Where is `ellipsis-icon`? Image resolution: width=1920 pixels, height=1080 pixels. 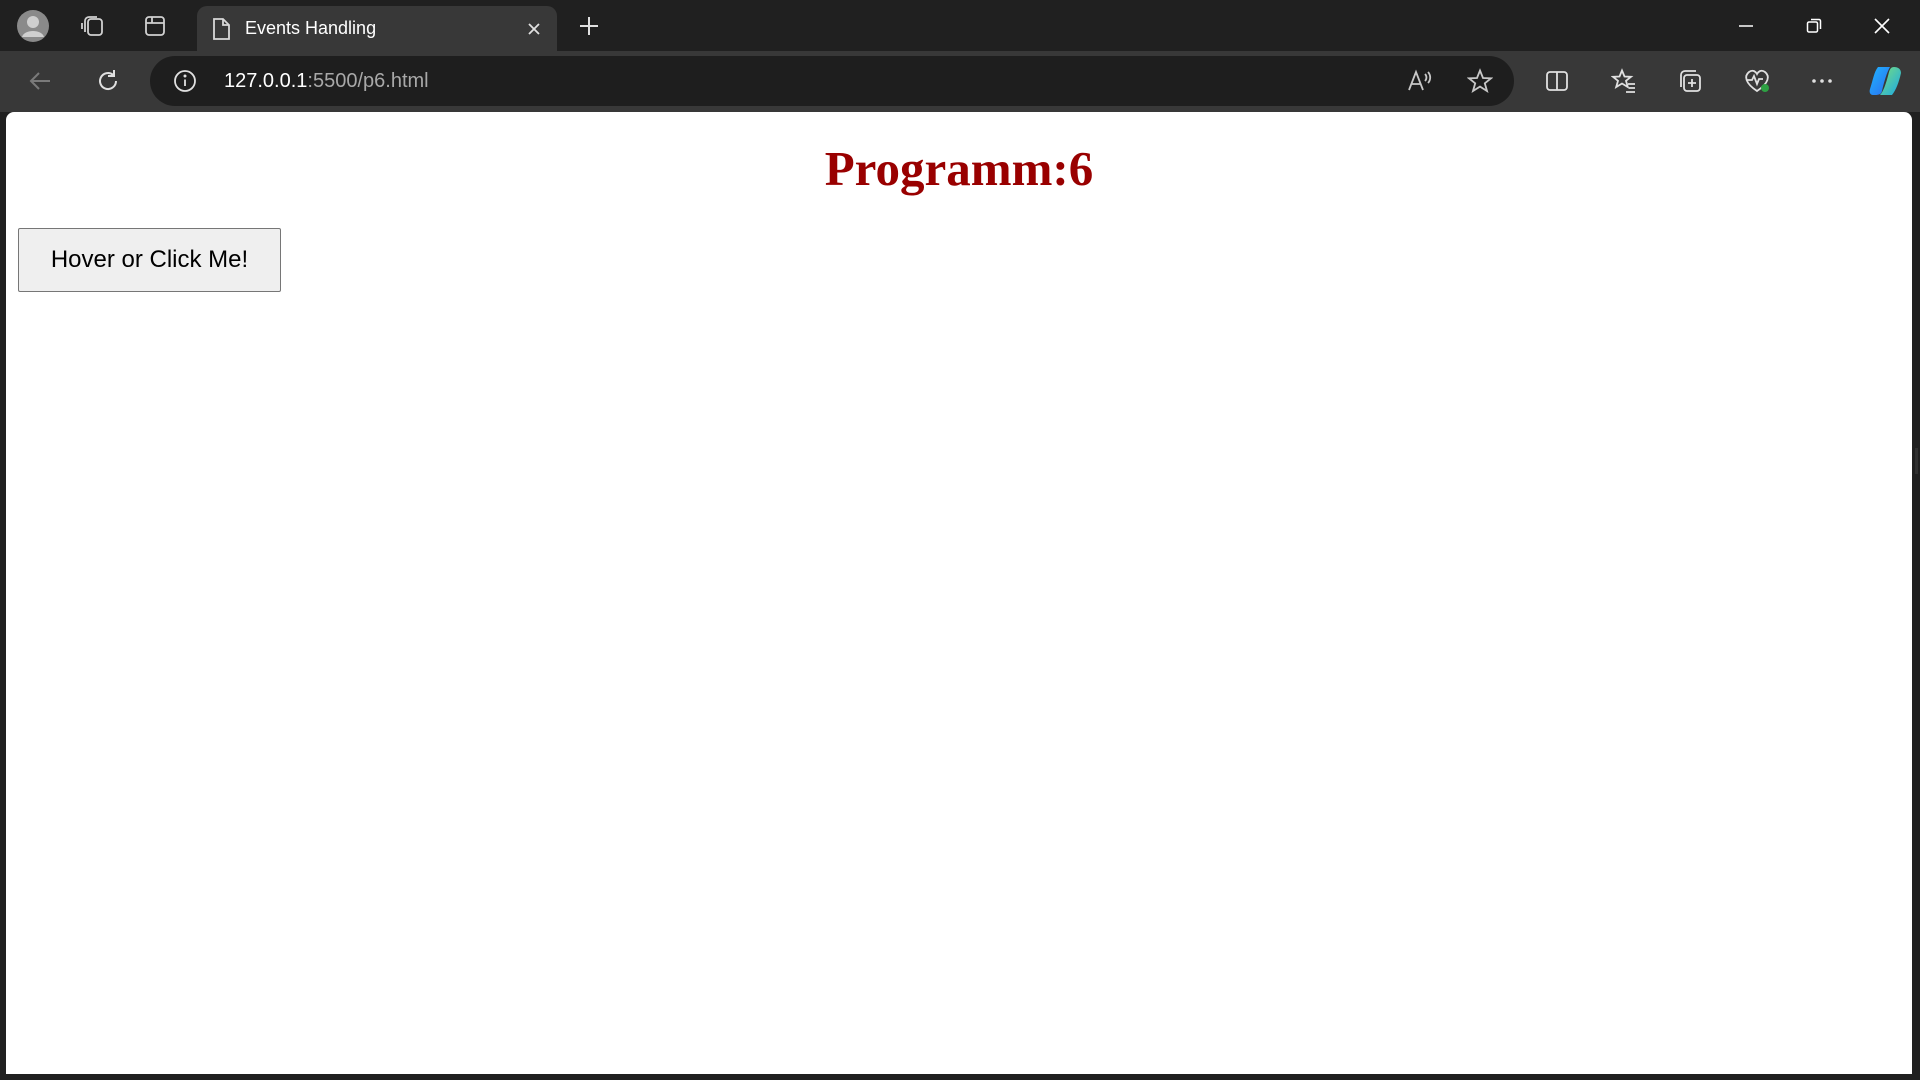
ellipsis-icon is located at coordinates (1822, 81).